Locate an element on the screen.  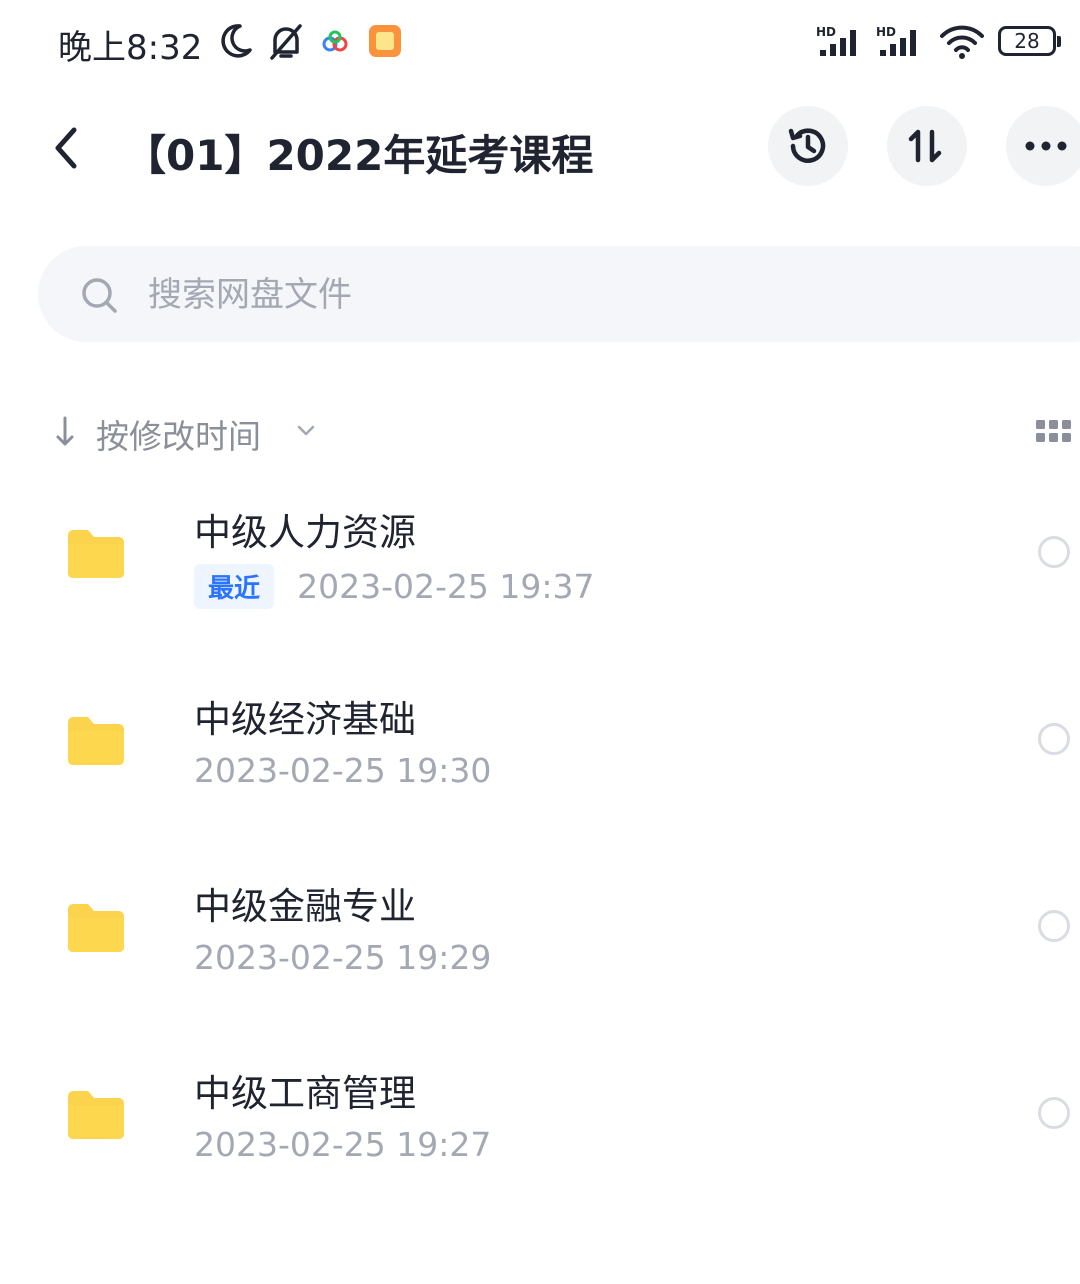
app-notification-icon is located at coordinates (335, 41).